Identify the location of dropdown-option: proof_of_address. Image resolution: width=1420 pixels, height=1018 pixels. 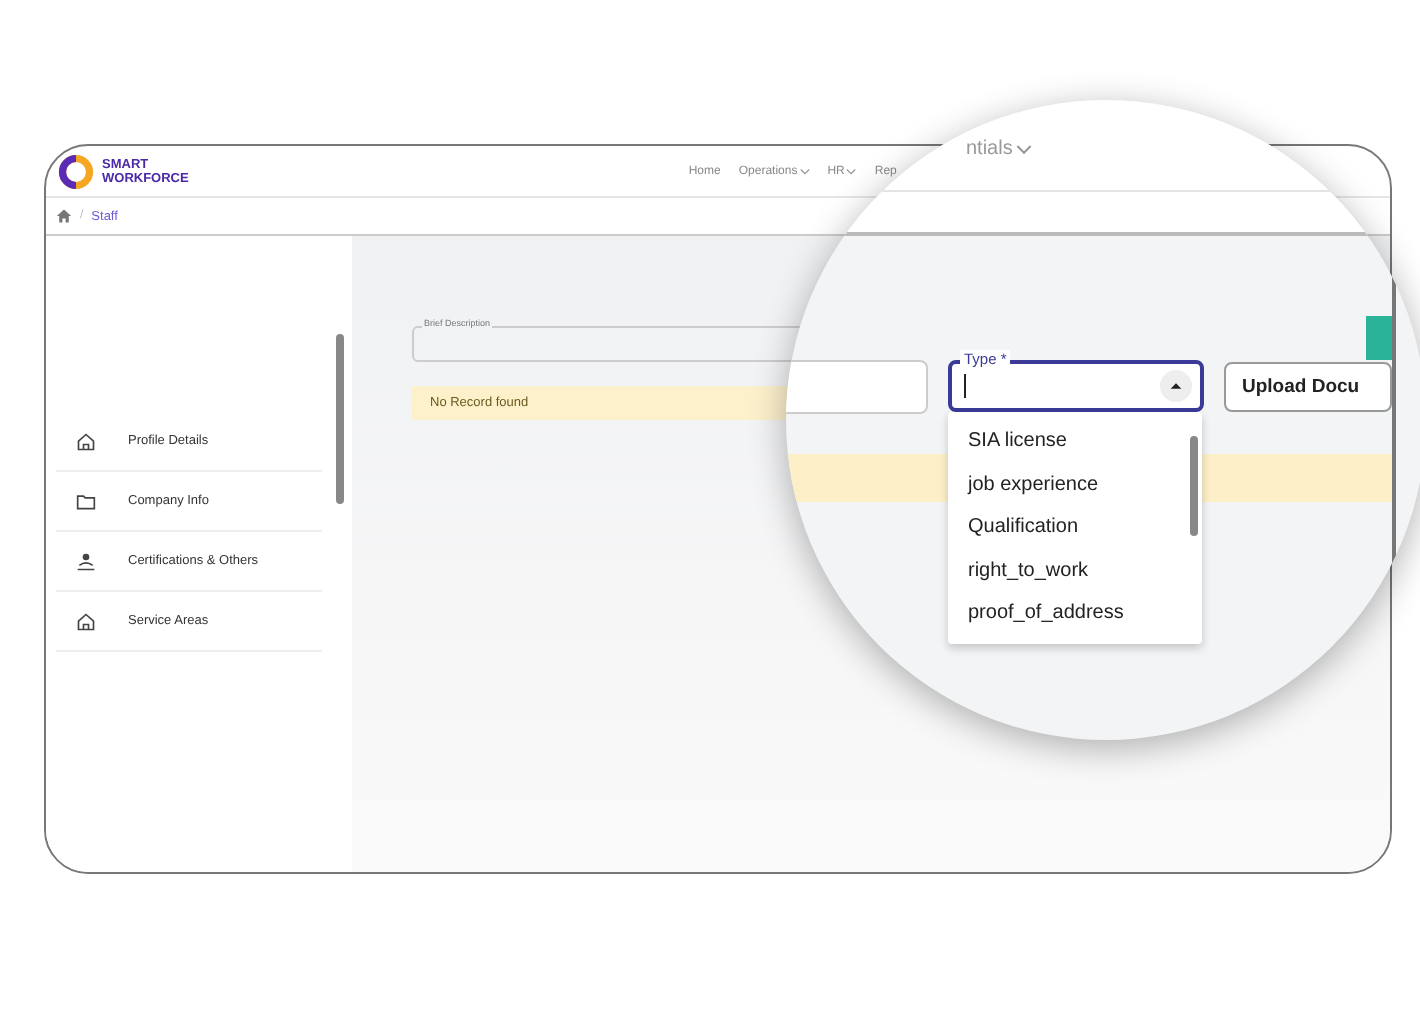
(1075, 613).